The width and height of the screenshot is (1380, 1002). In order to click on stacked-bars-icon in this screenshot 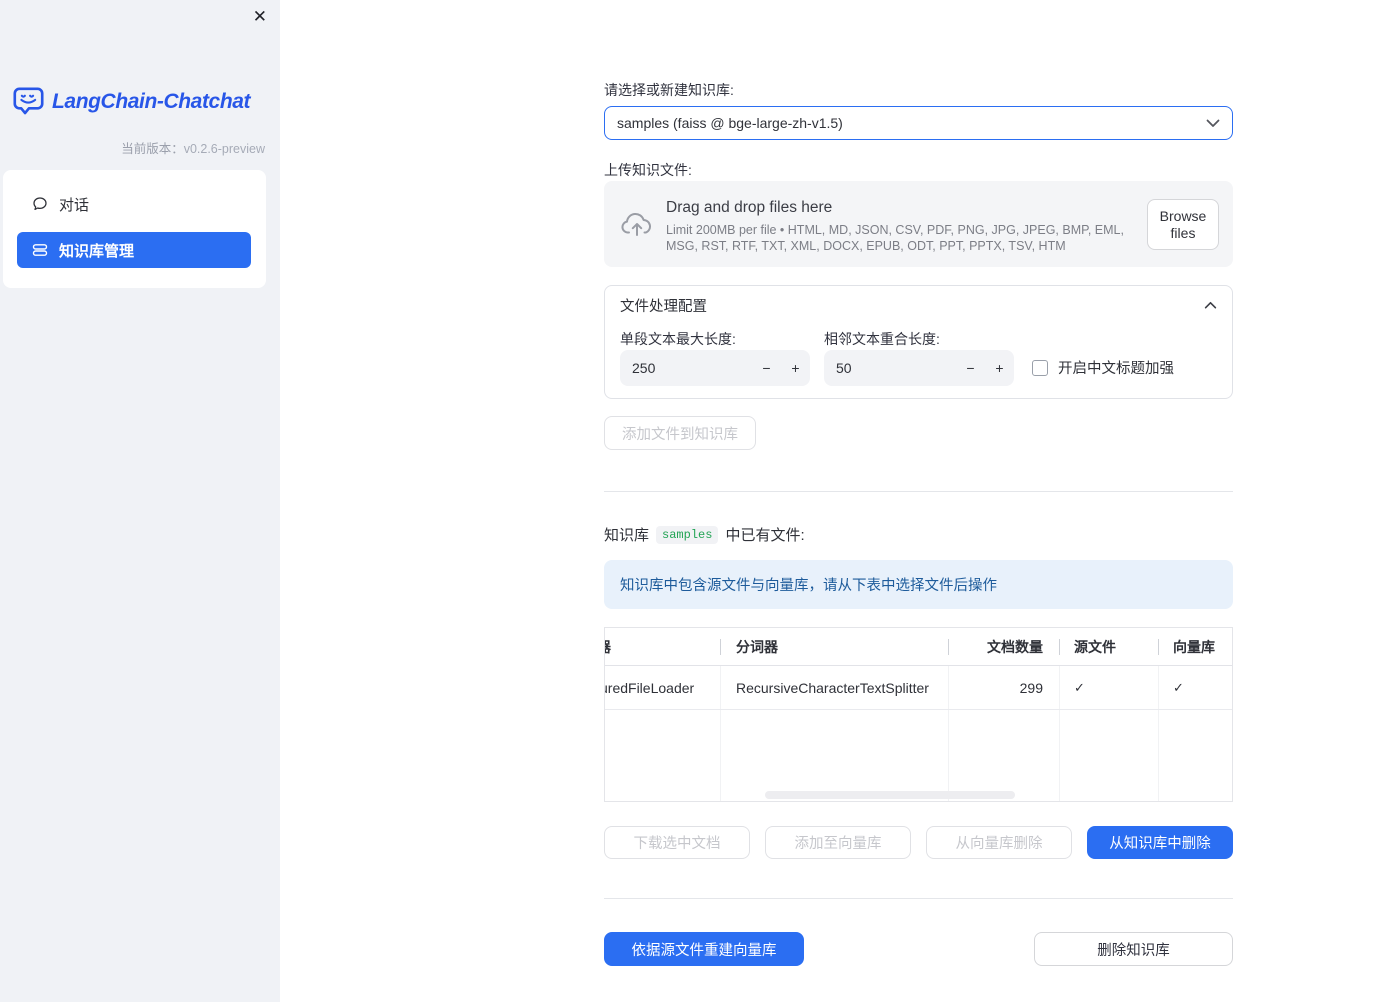, I will do `click(40, 250)`.